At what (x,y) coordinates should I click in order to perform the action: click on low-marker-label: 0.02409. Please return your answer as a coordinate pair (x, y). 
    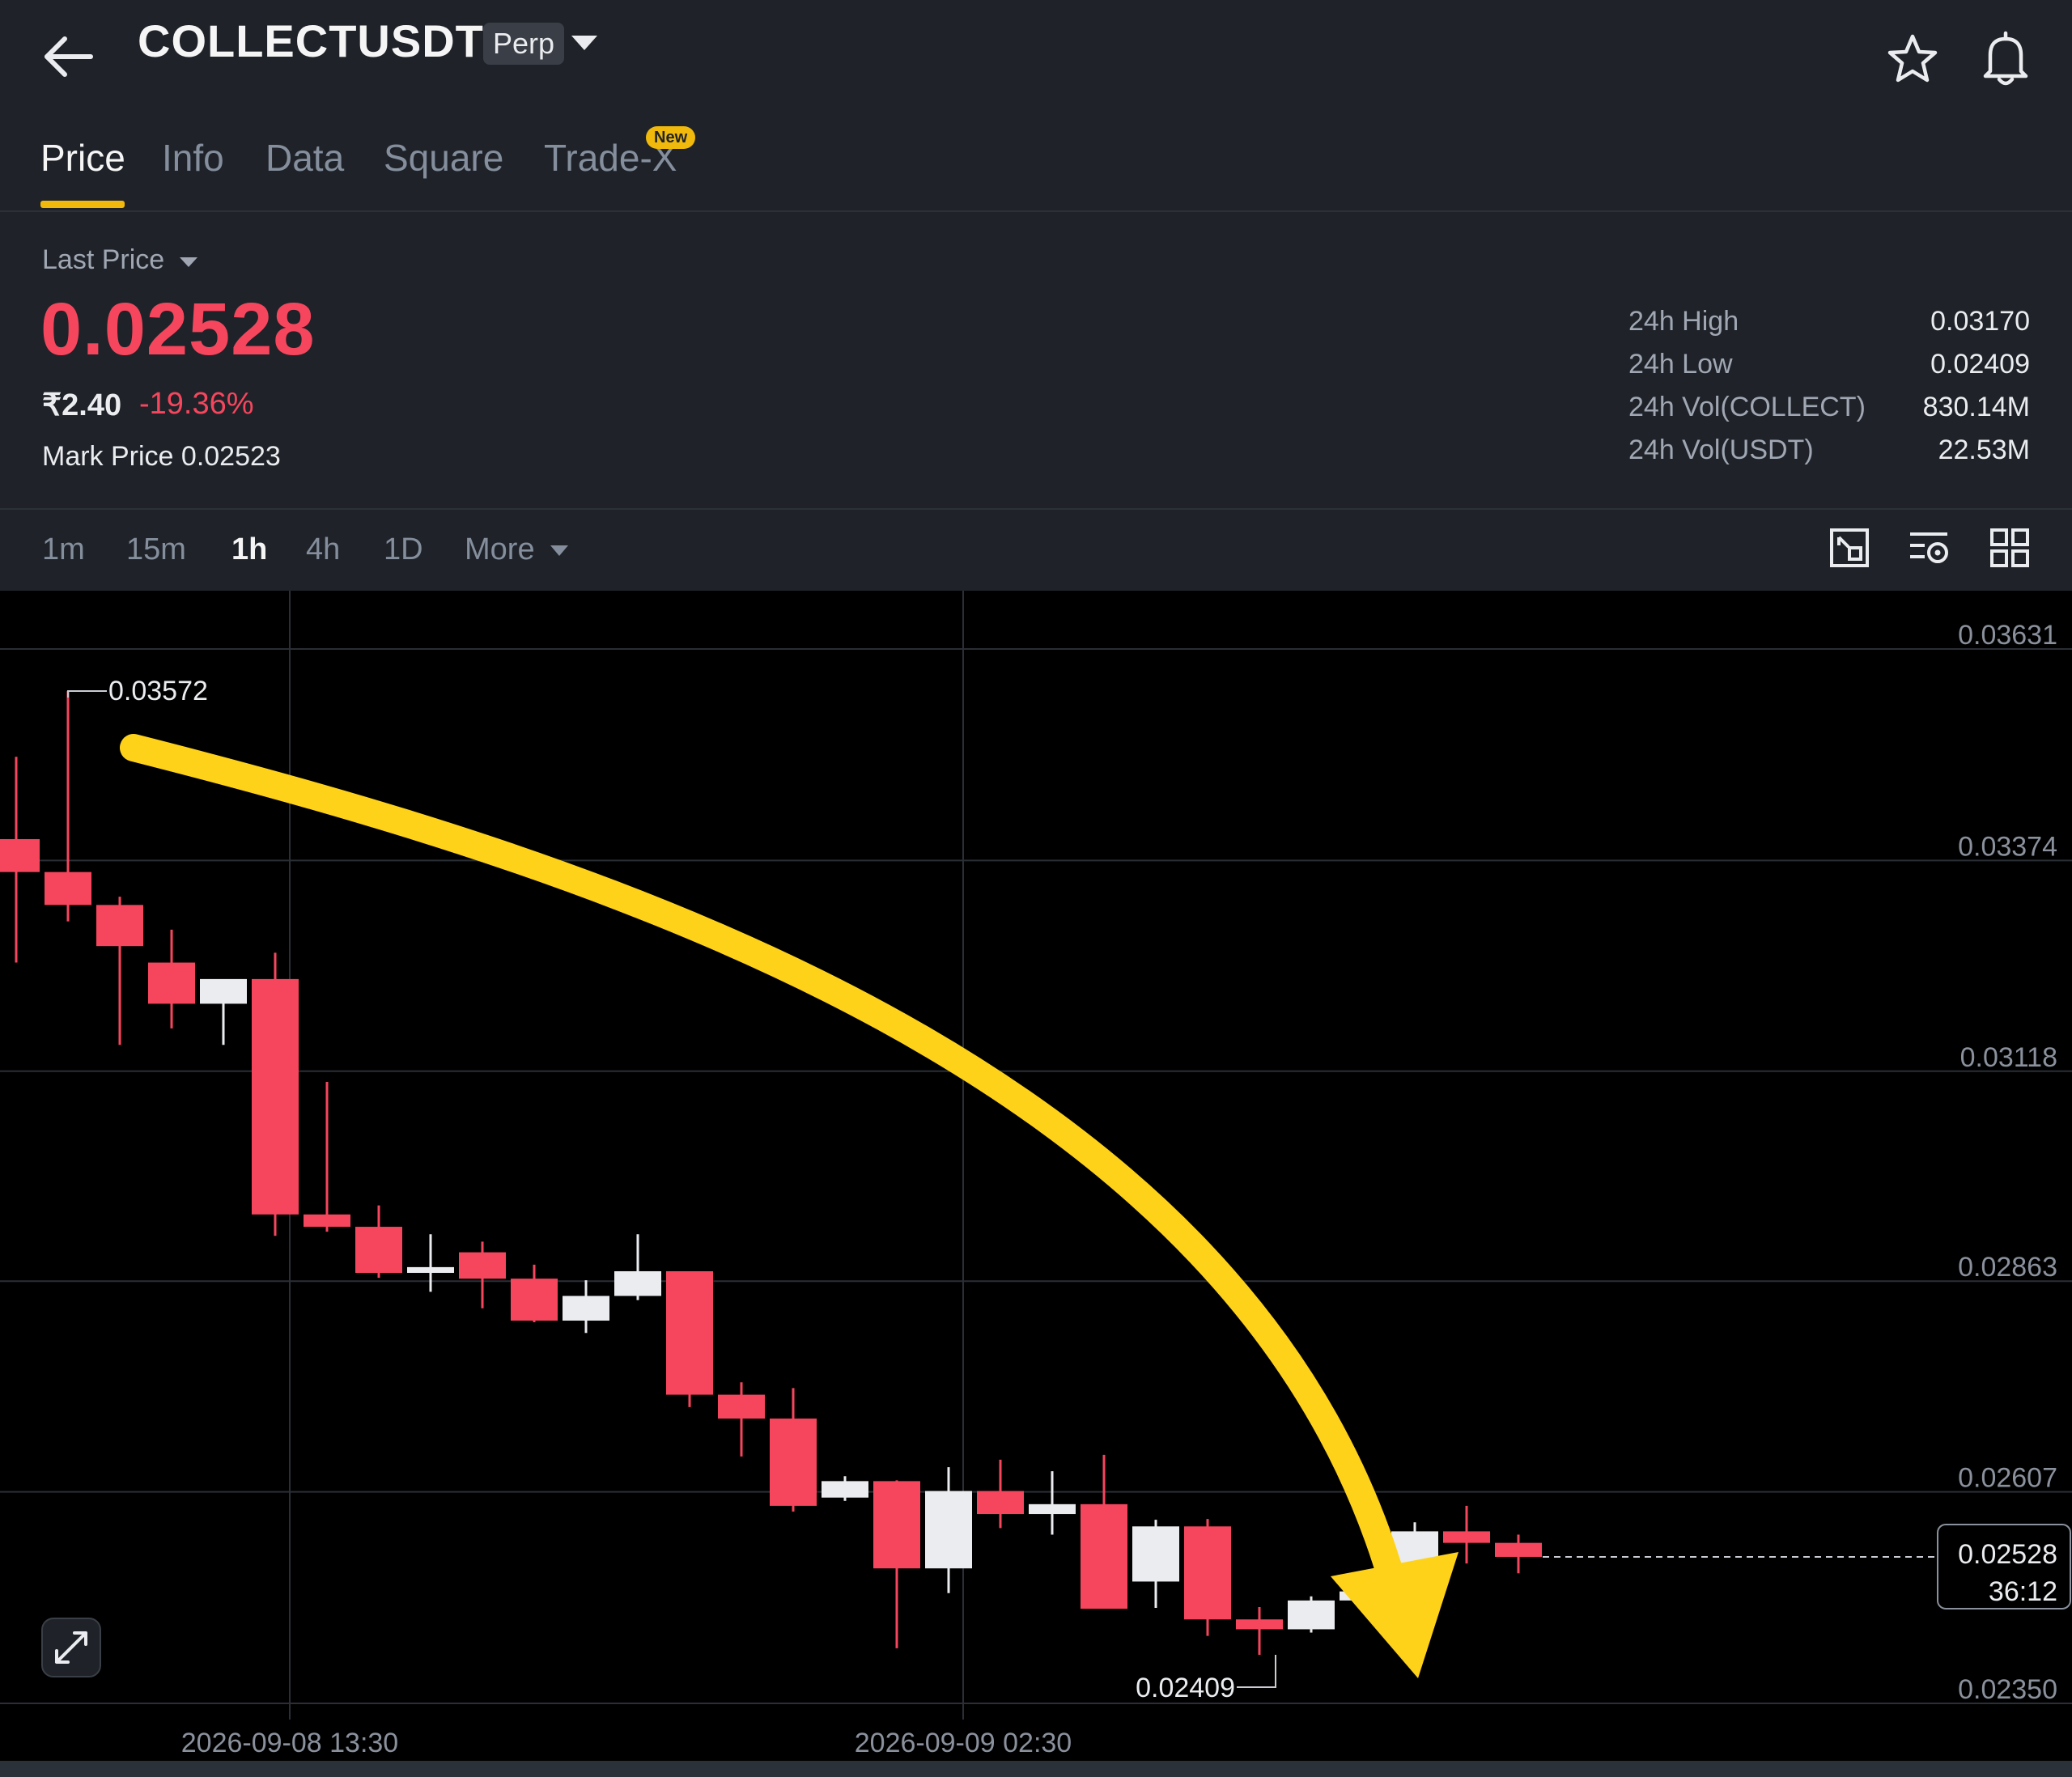
    Looking at the image, I should click on (1185, 1688).